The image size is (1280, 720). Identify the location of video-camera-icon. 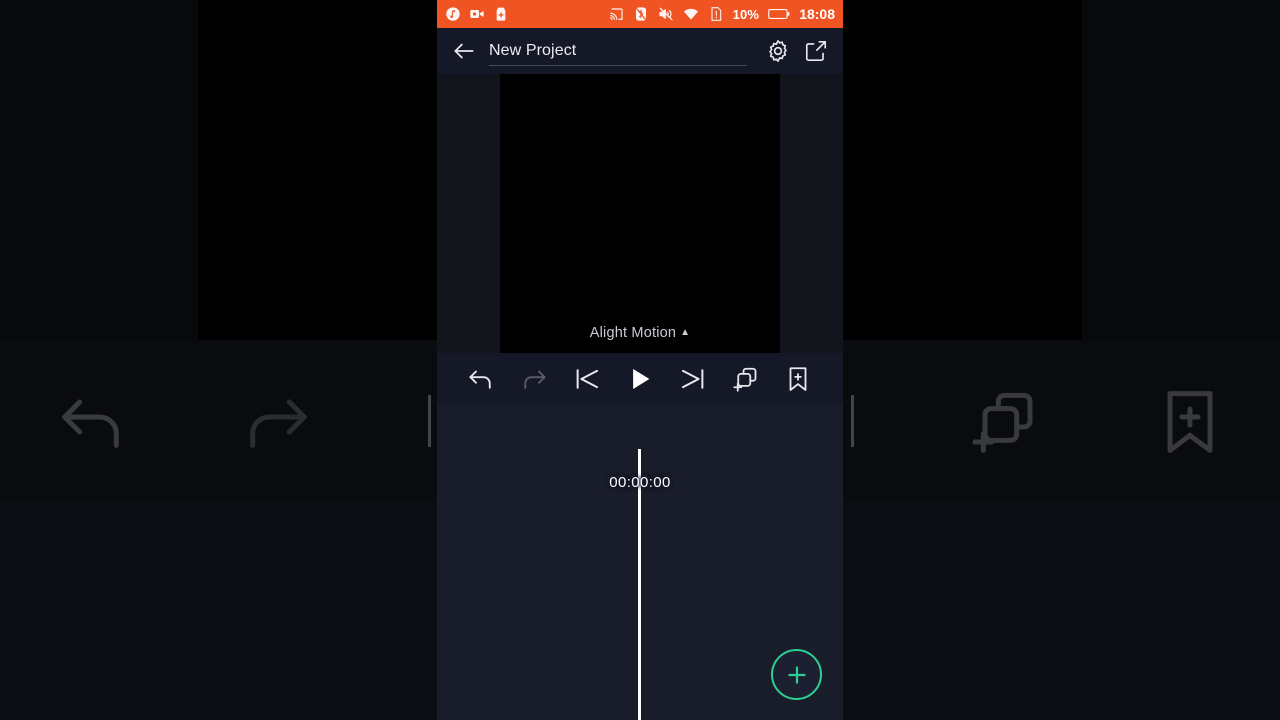
(477, 14).